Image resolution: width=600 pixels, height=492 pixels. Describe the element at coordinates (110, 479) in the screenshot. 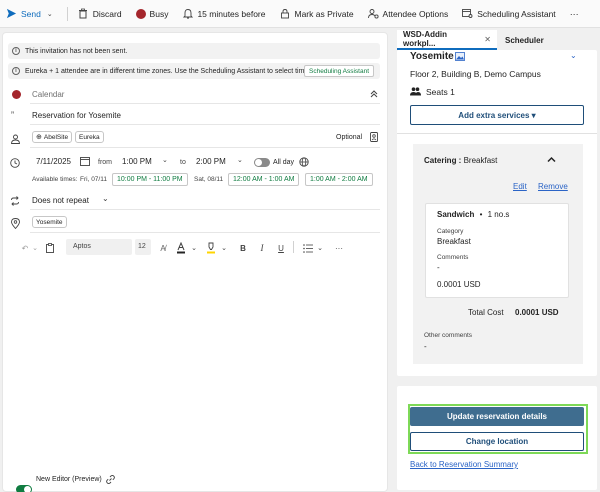

I see `link-icon` at that location.